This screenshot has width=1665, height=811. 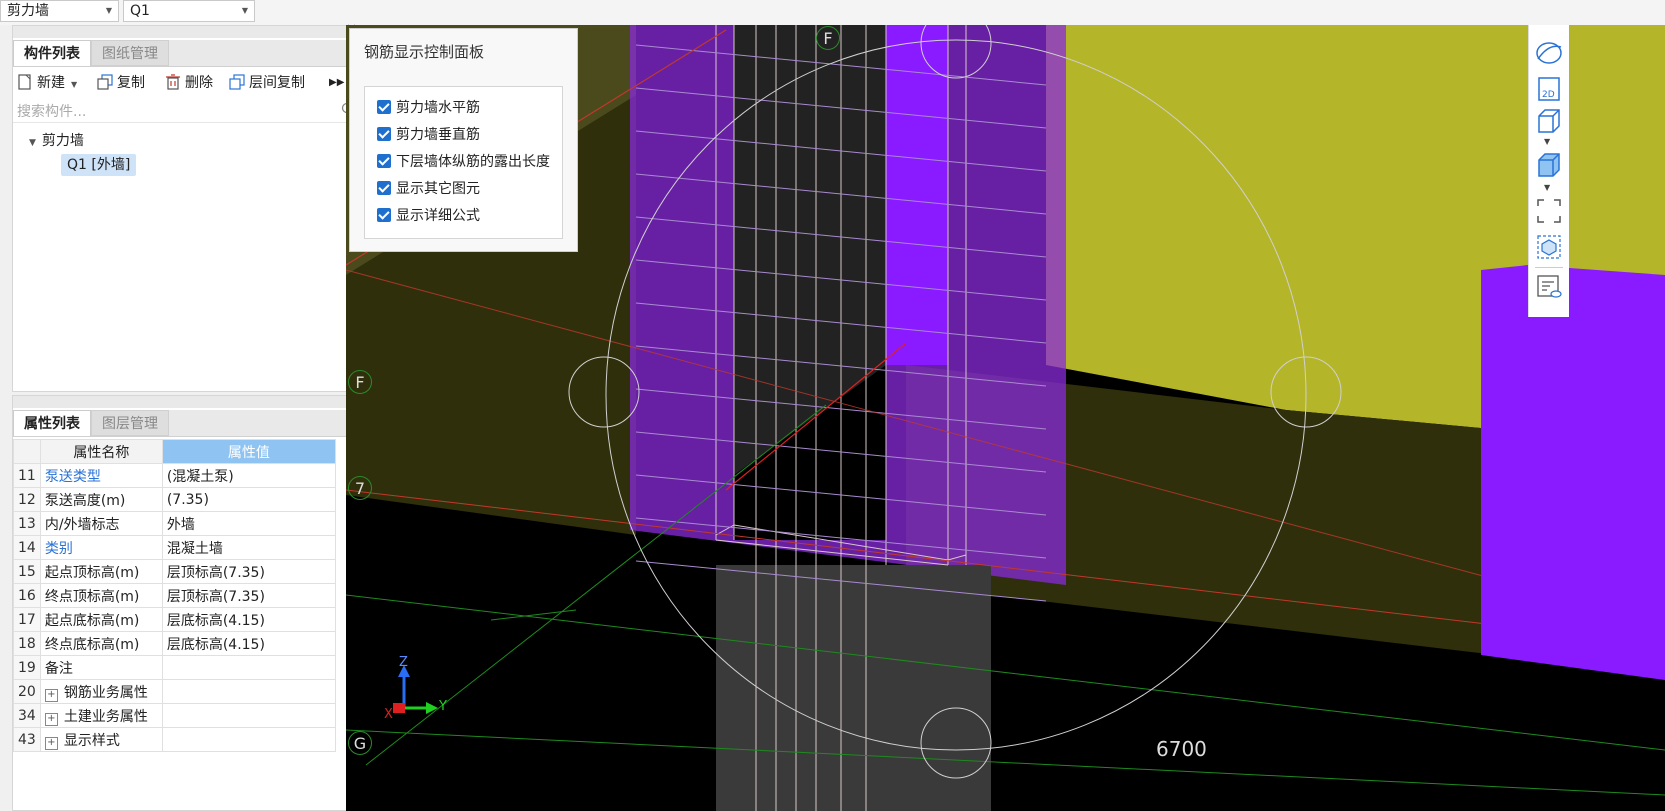 I want to click on property-value-cell: (混凝土泵), so click(x=248, y=475).